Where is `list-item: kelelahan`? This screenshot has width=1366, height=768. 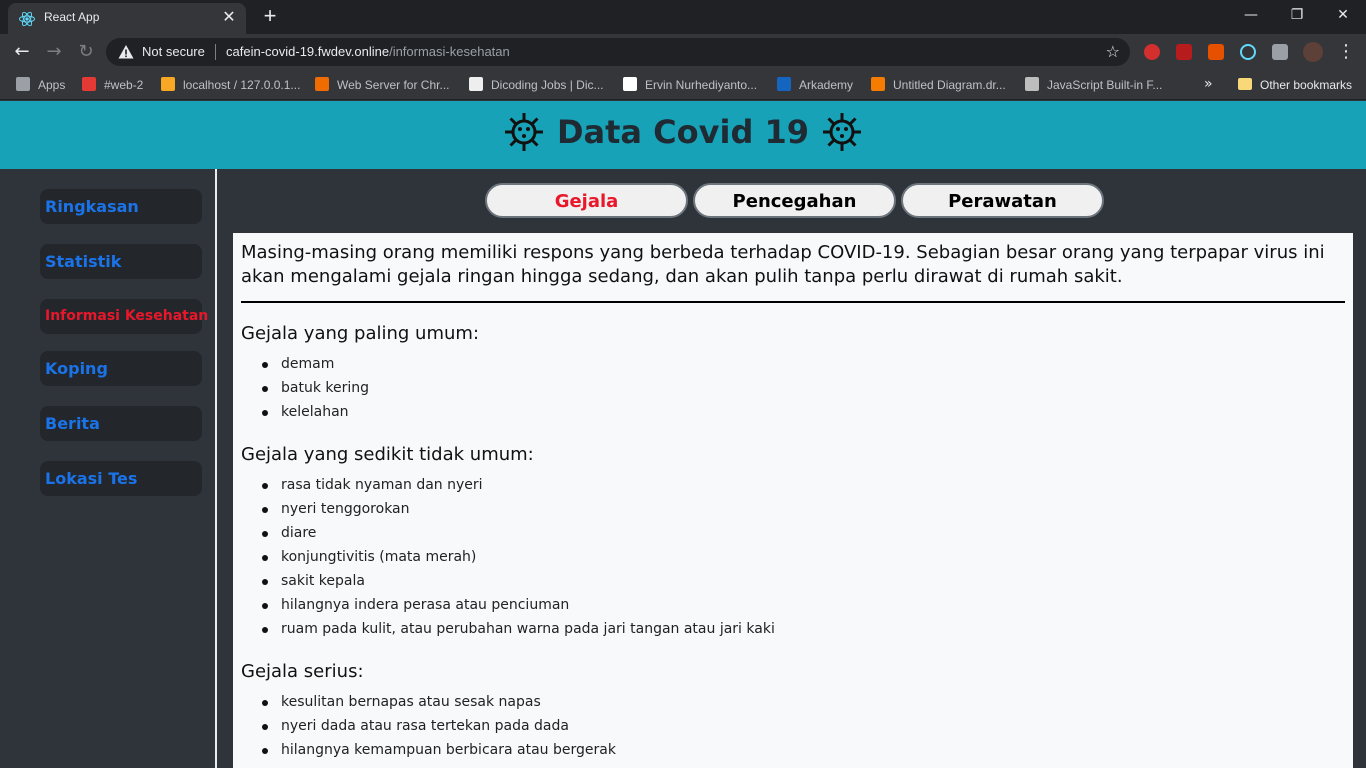 list-item: kelelahan is located at coordinates (803, 412).